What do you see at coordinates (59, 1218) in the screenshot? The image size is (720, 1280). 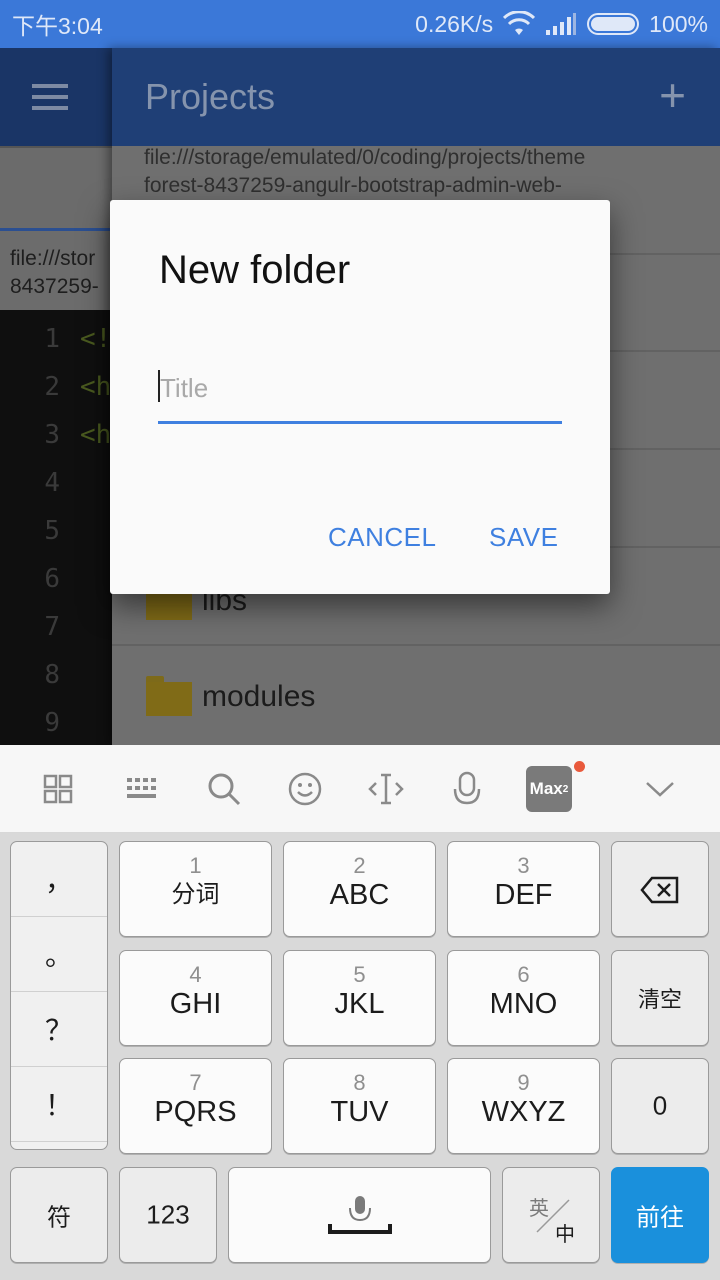 I see `key-label: 符` at bounding box center [59, 1218].